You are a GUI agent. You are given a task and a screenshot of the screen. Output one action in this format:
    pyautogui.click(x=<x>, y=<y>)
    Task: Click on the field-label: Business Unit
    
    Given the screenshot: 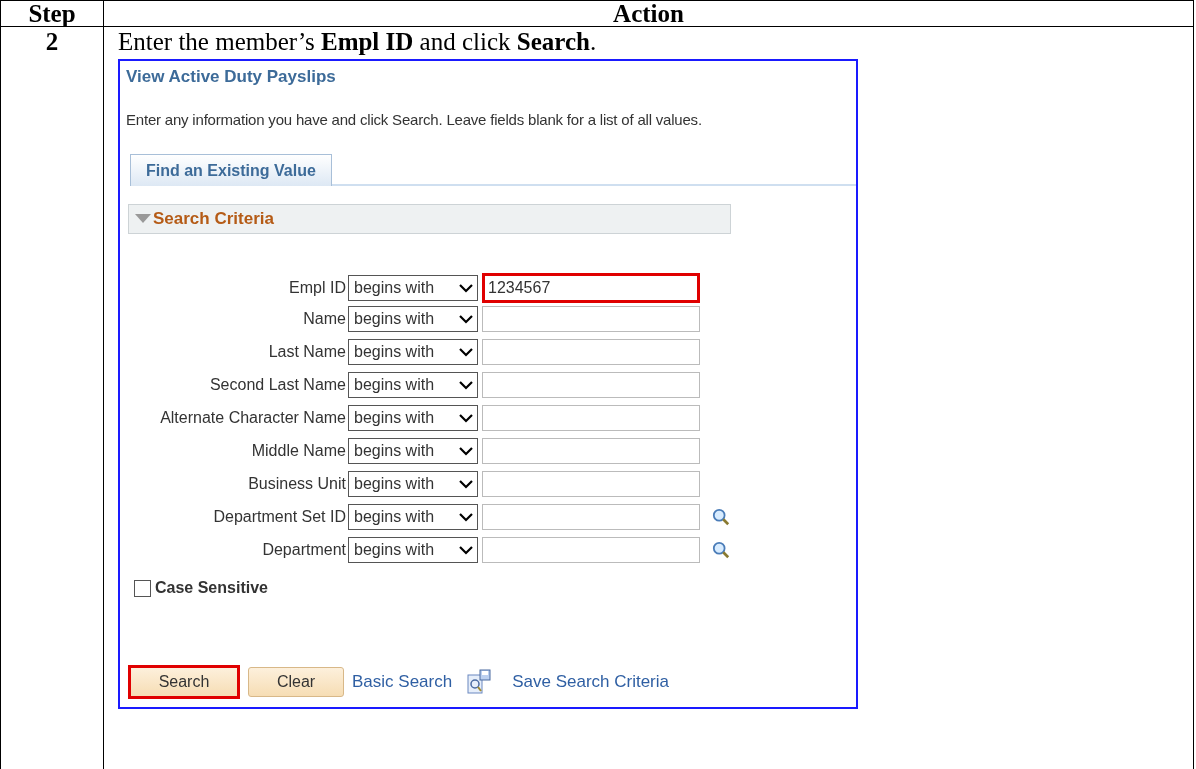 What is the action you would take?
    pyautogui.click(x=297, y=484)
    